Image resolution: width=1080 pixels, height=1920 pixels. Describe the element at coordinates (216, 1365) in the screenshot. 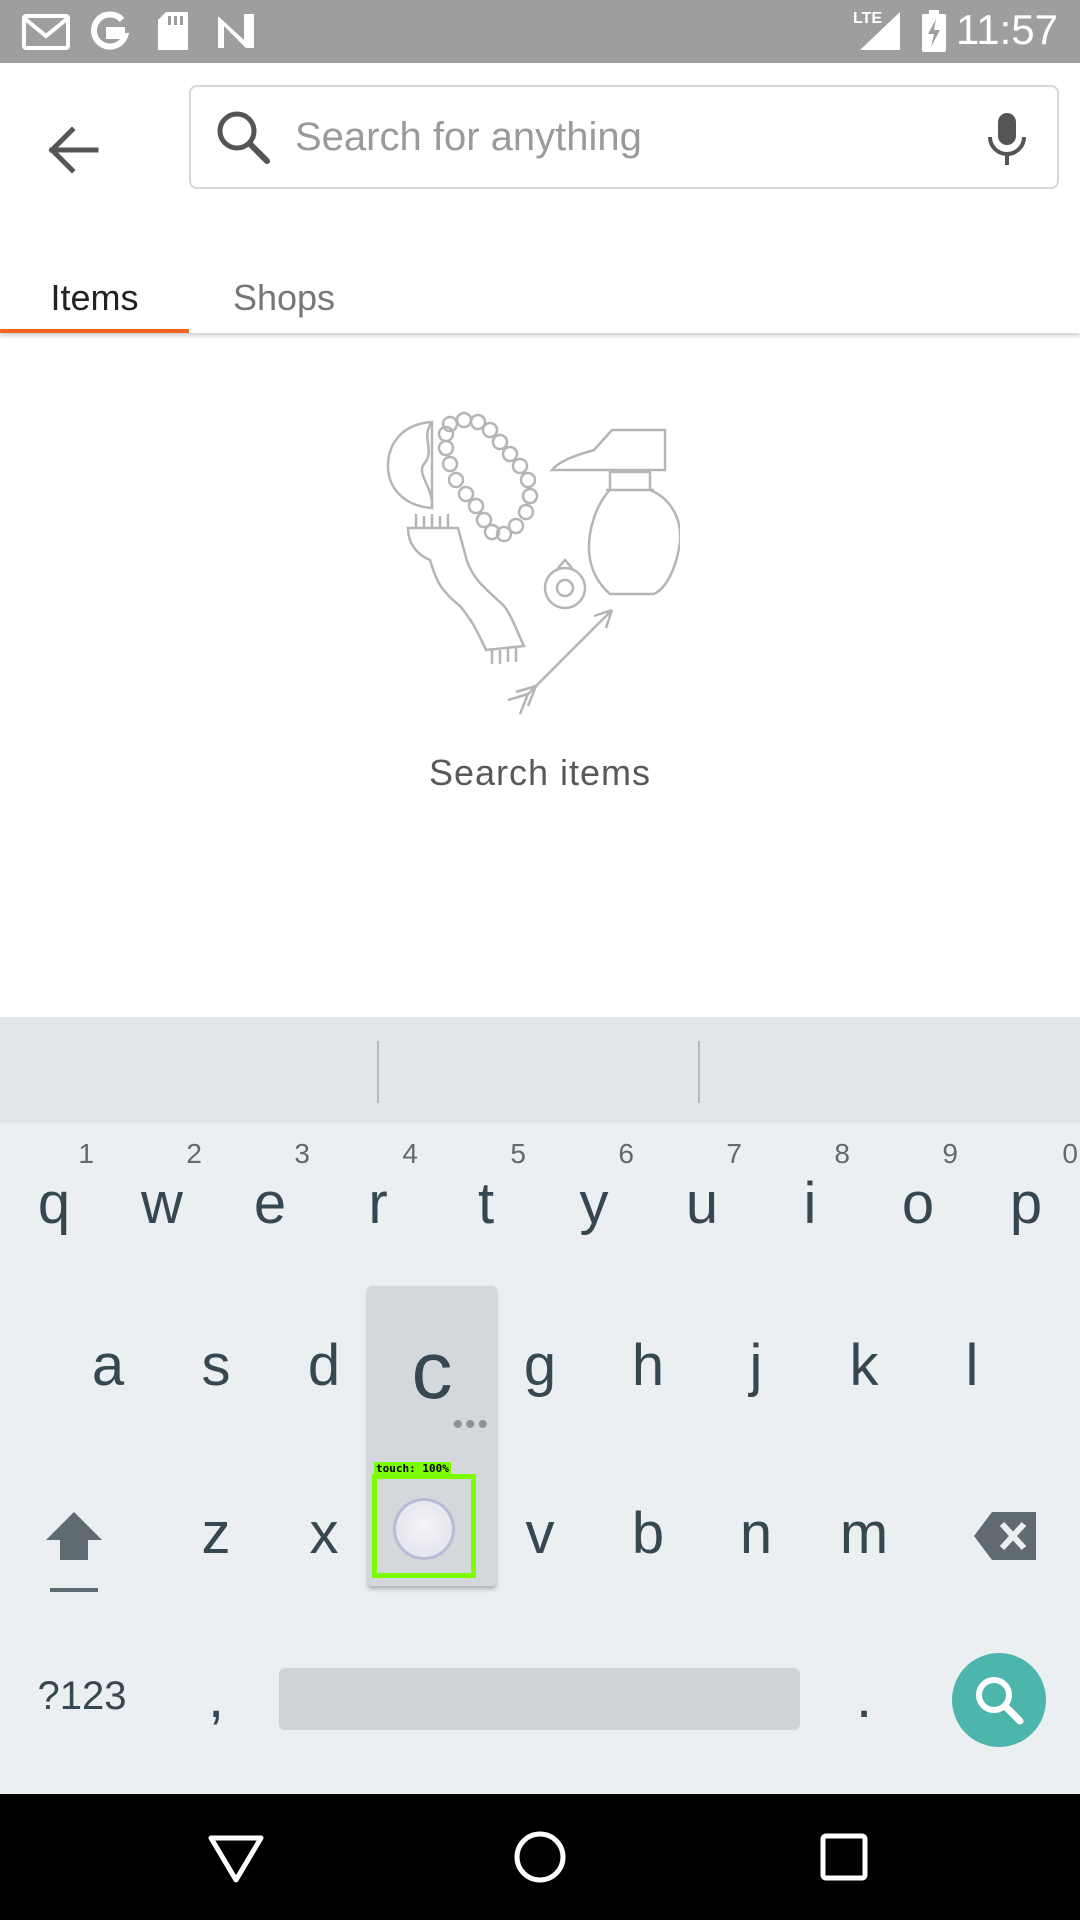

I see `key-label: s` at that location.